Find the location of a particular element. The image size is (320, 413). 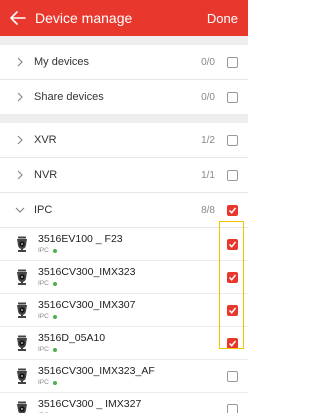

group-row-my-devices: My devices 0/0 is located at coordinates (124, 62).